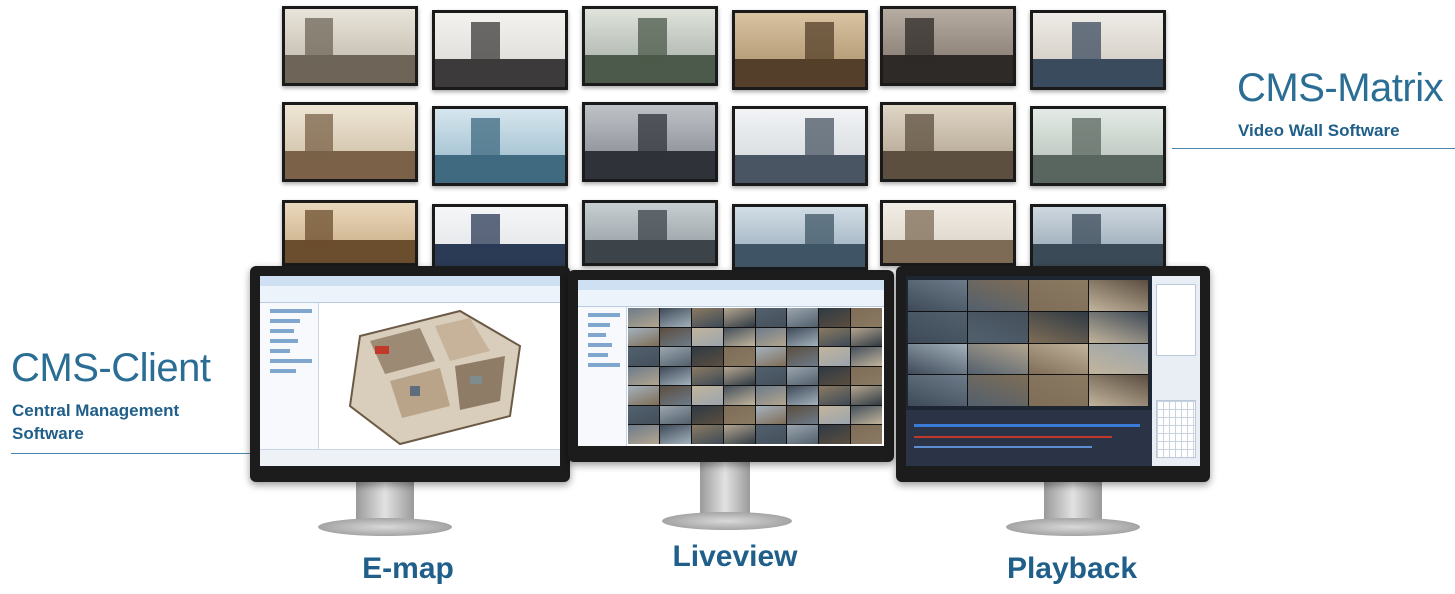 The height and width of the screenshot is (594, 1455). Describe the element at coordinates (1029, 438) in the screenshot. I see `playback-controls` at that location.